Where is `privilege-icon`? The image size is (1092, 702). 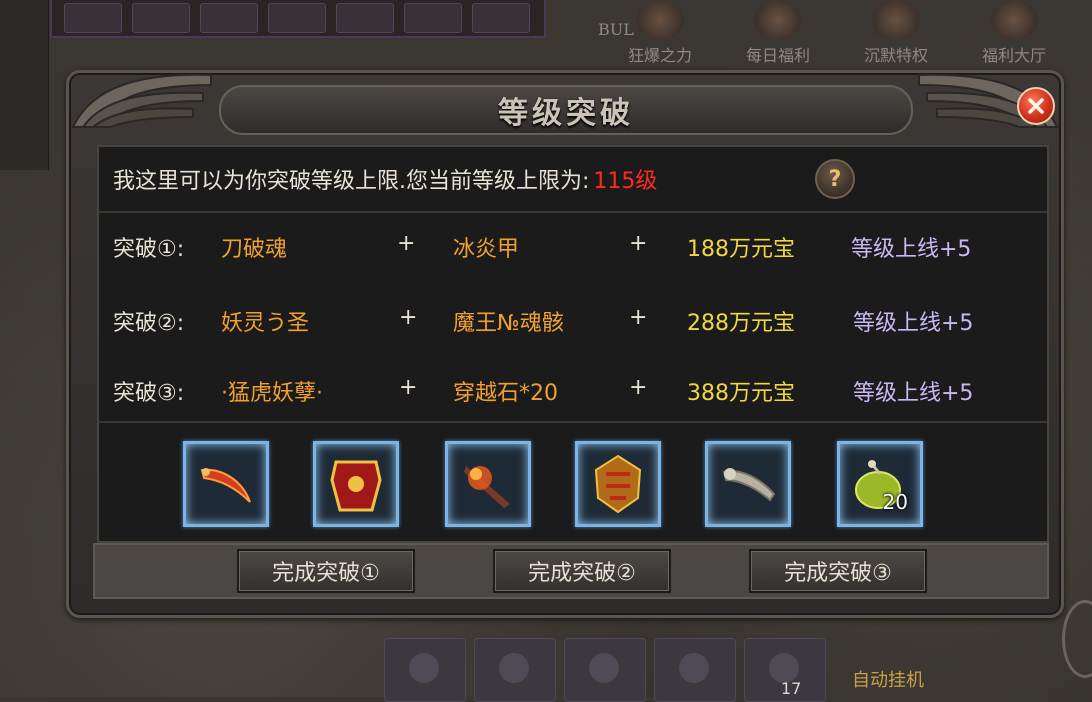
privilege-icon is located at coordinates (896, 20).